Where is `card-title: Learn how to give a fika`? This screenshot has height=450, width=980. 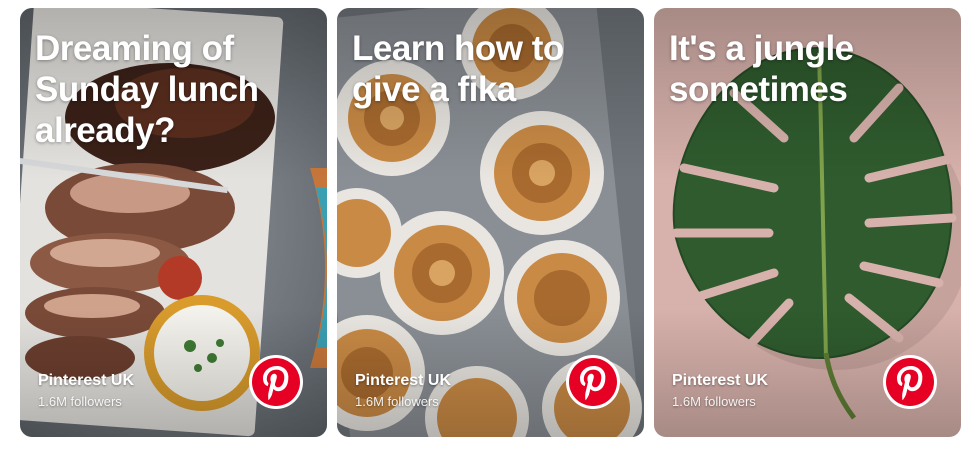
card-title: Learn how to give a fika is located at coordinates (458, 69).